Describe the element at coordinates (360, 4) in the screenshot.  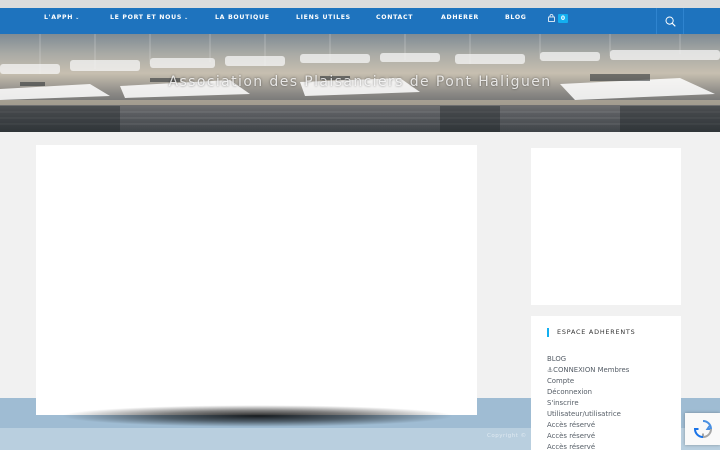
I see `top-bar` at that location.